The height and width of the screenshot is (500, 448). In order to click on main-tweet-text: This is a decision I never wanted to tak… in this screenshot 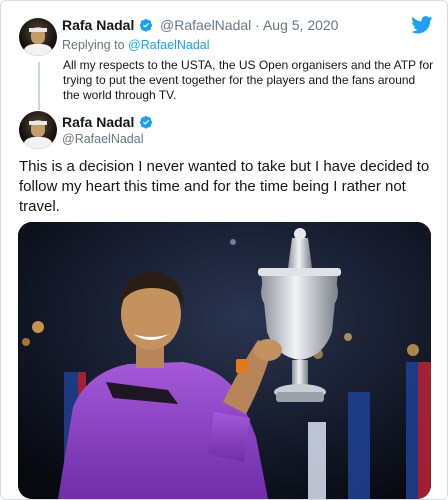, I will do `click(224, 186)`.